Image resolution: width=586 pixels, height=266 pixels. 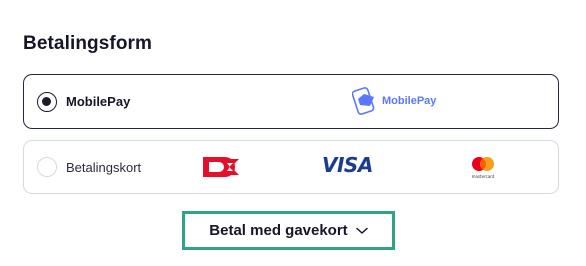 I want to click on radio-mobilepay, so click(x=47, y=101).